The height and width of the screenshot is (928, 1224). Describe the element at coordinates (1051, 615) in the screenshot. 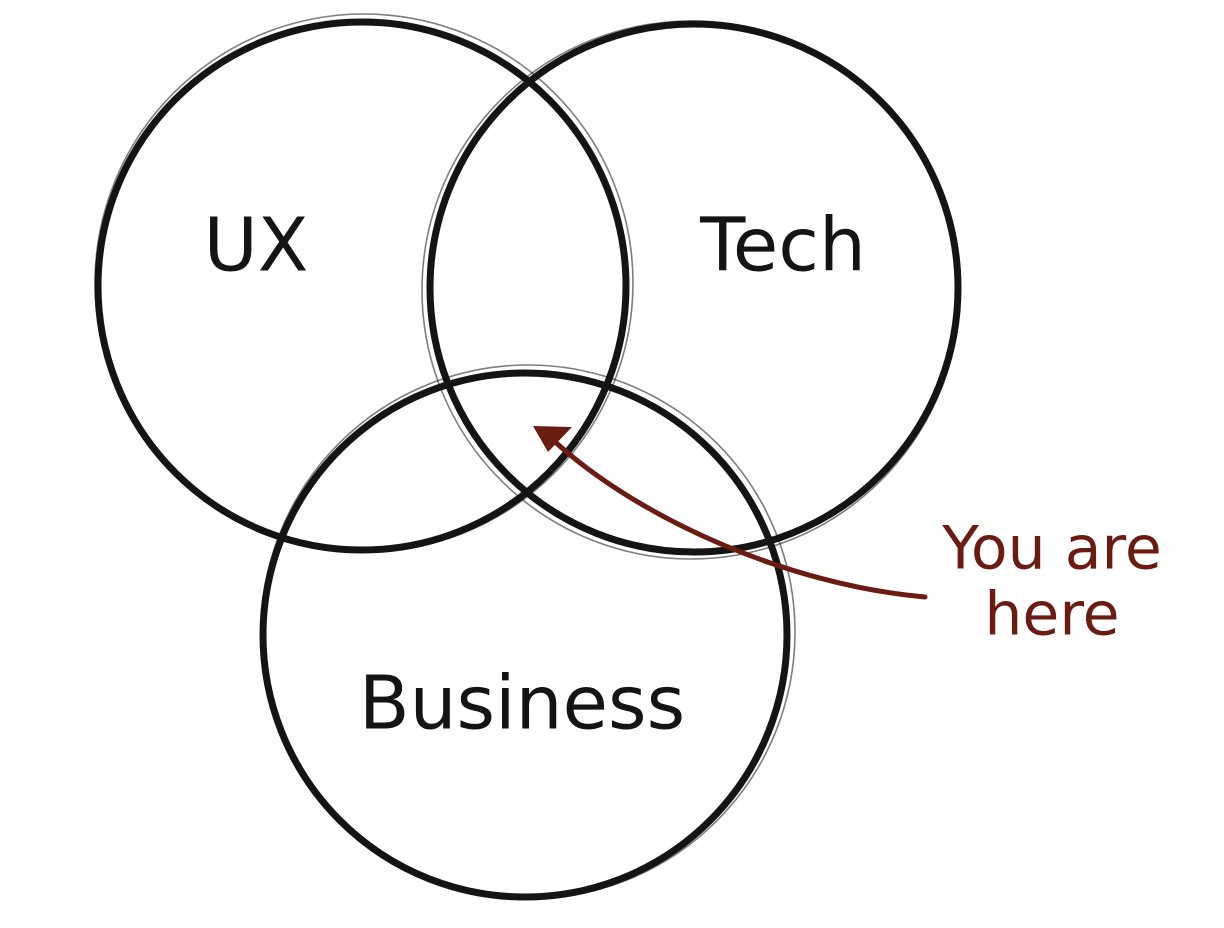

I see `you-are-here-label-line-2: here` at that location.